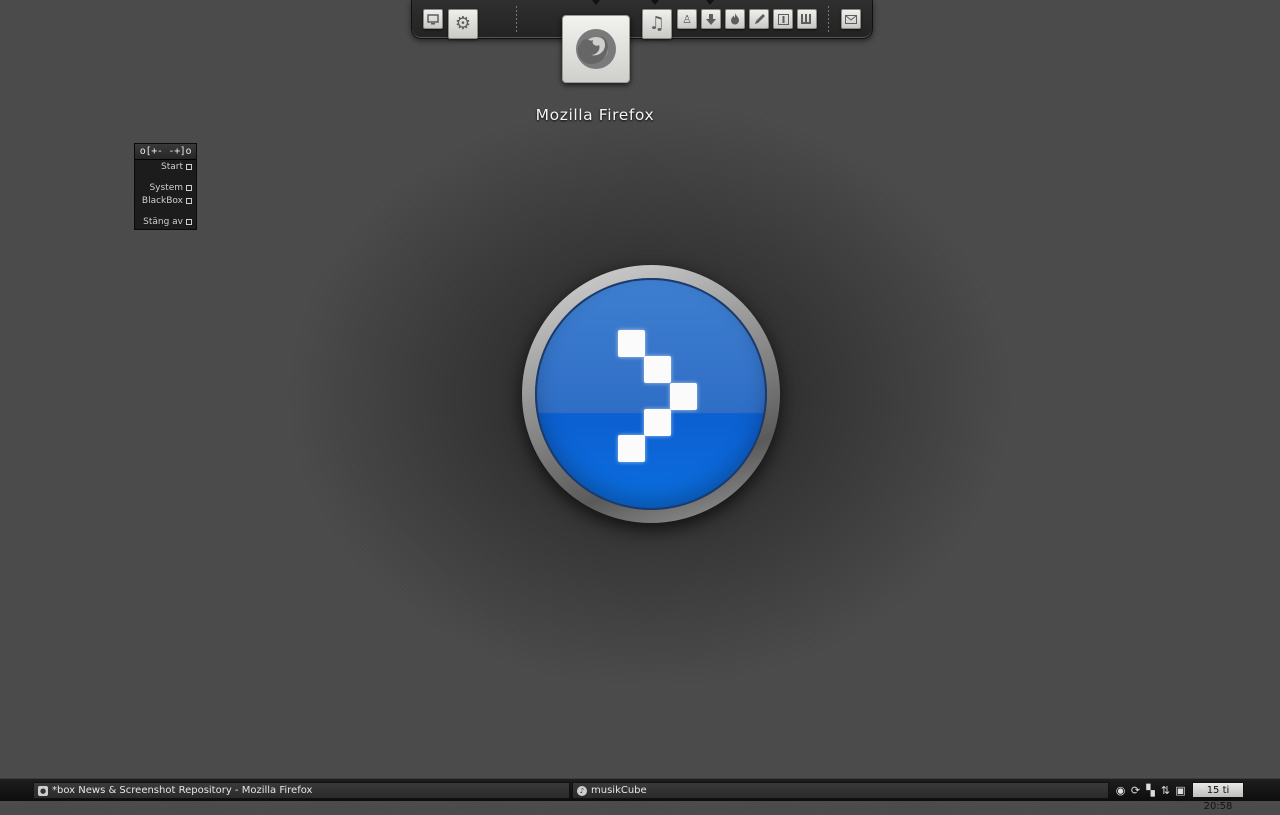 The image size is (1280, 815). I want to click on system-tray: ◉ ⟳ ▚ ⇅ ▣, so click(1151, 790).